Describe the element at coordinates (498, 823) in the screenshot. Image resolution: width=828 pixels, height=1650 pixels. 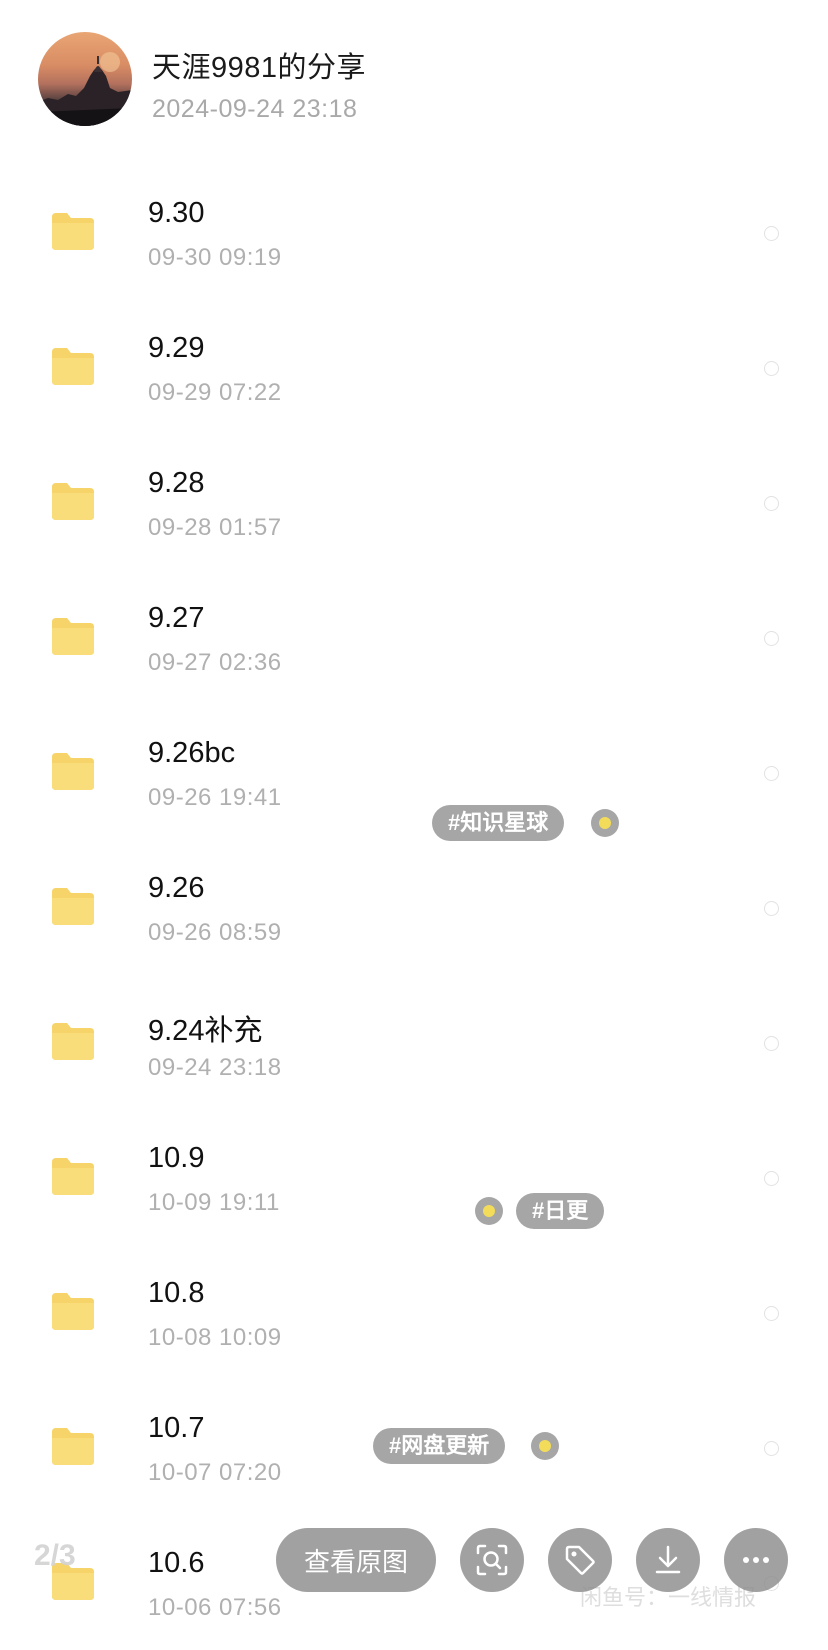
I see `tag-knowledge-planet: #知识星球` at that location.